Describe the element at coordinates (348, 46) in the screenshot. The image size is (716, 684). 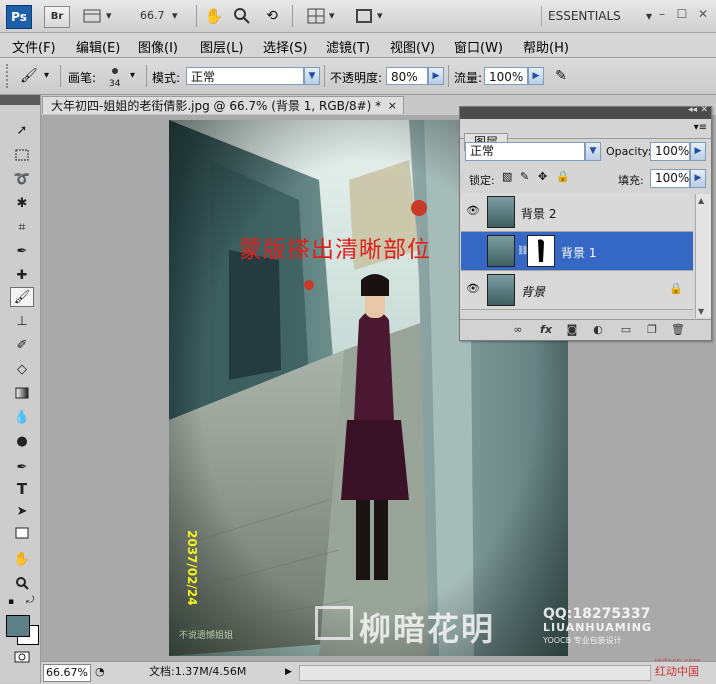
I see `menu-filter: 滤镜(T)` at that location.